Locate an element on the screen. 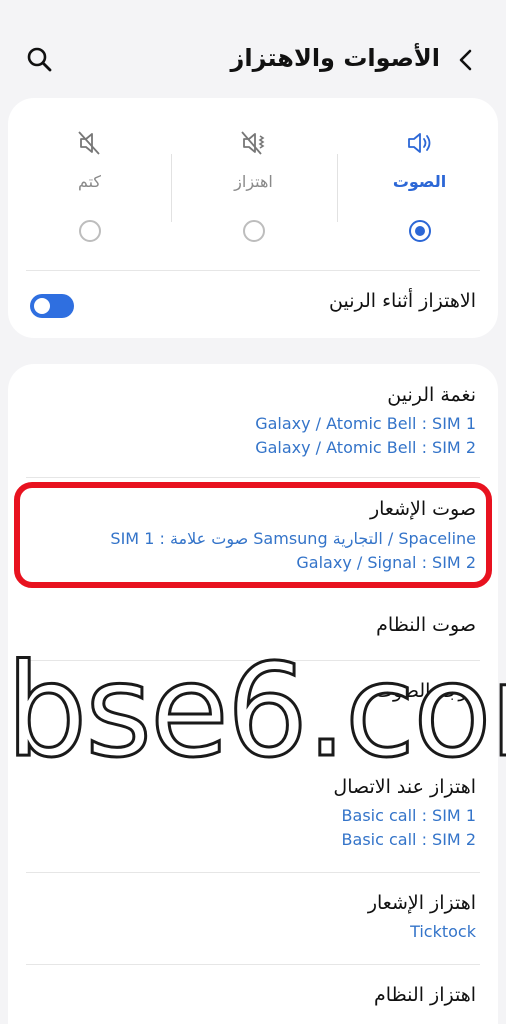  sound-mode-selector: كتم اهتزاز الصوت is located at coordinates (254, 183).